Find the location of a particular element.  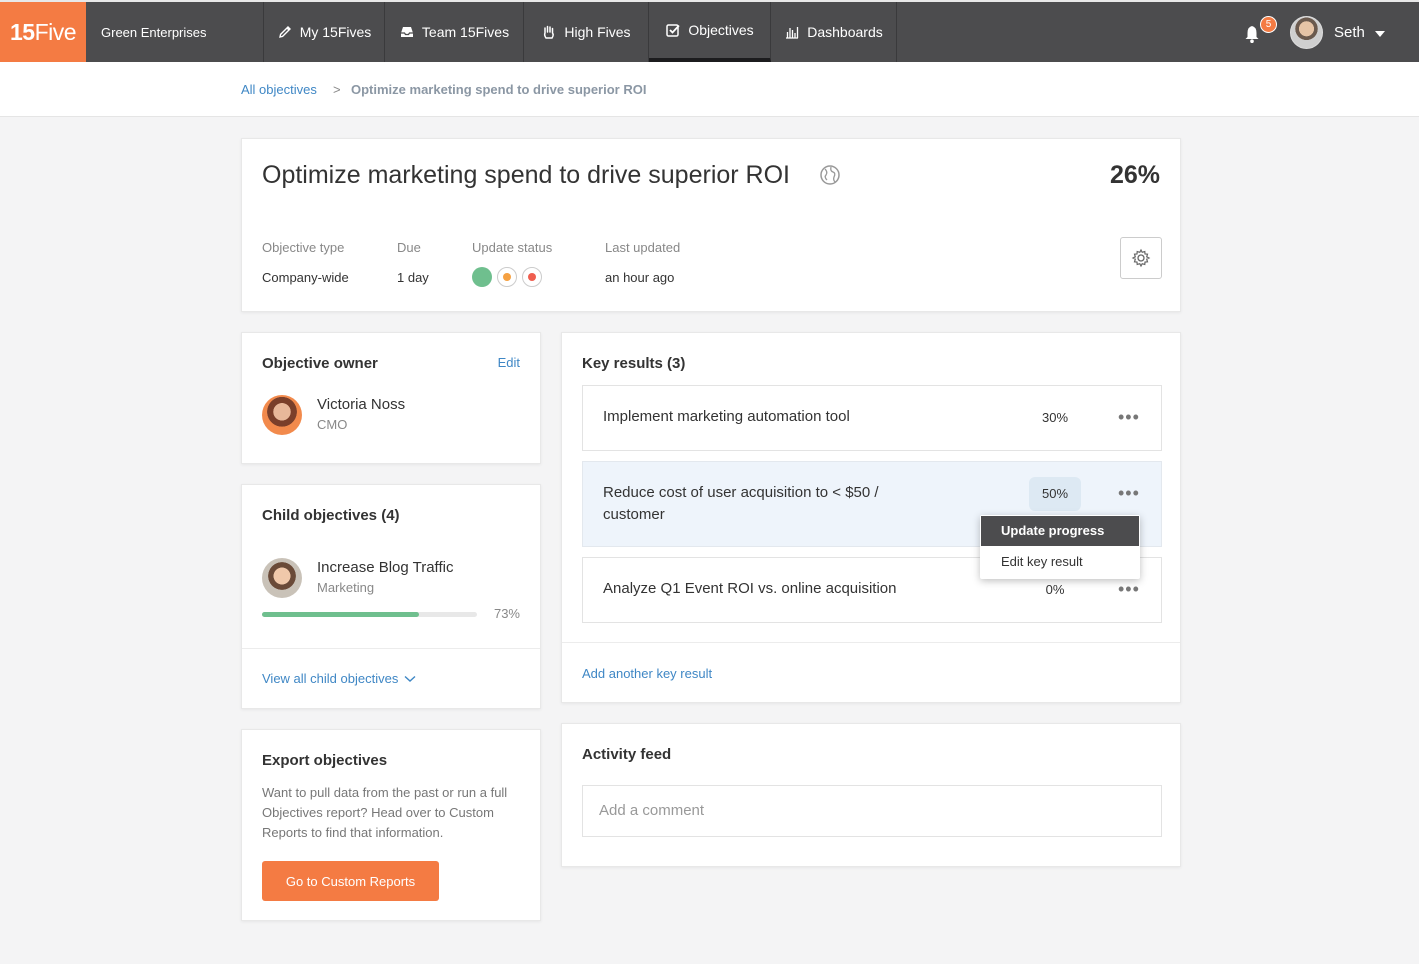

update-progress-menu-item: Update progress is located at coordinates (1060, 531).